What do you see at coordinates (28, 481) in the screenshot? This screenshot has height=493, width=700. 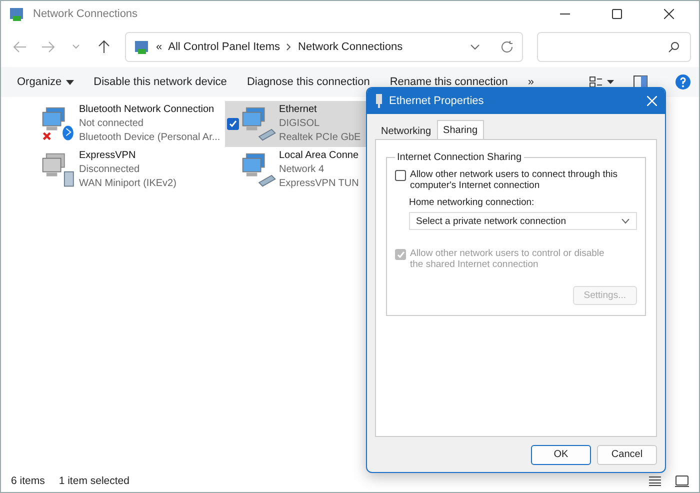 I see `item-count: 6 items` at bounding box center [28, 481].